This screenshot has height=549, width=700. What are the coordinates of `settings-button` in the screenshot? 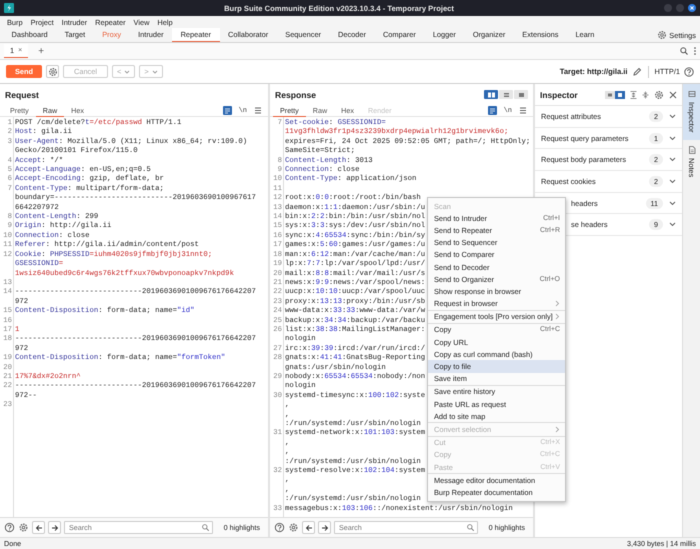 It's located at (52, 71).